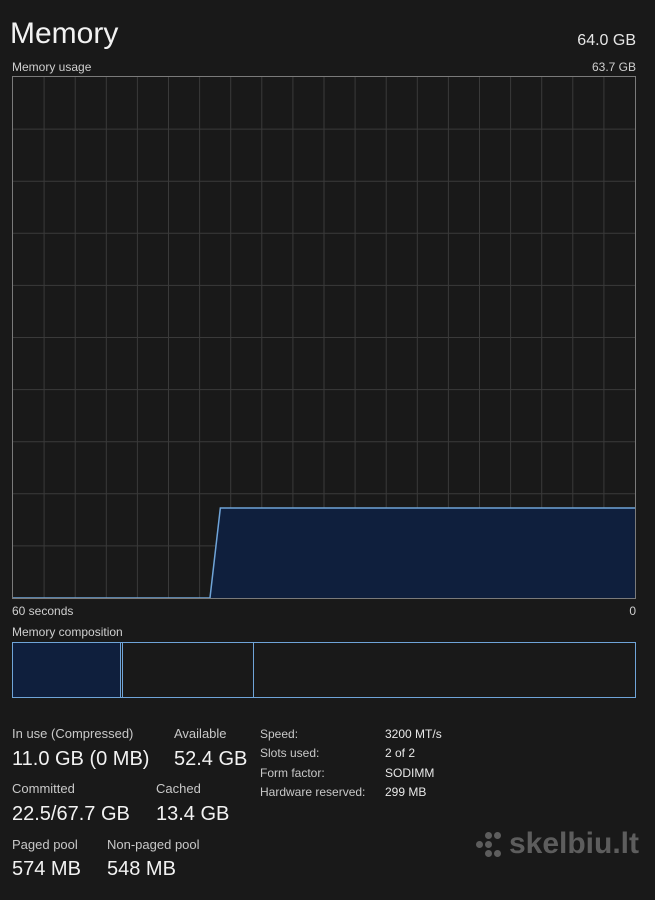 This screenshot has width=655, height=900. I want to click on paged-pool-value: 574 MB, so click(46, 869).